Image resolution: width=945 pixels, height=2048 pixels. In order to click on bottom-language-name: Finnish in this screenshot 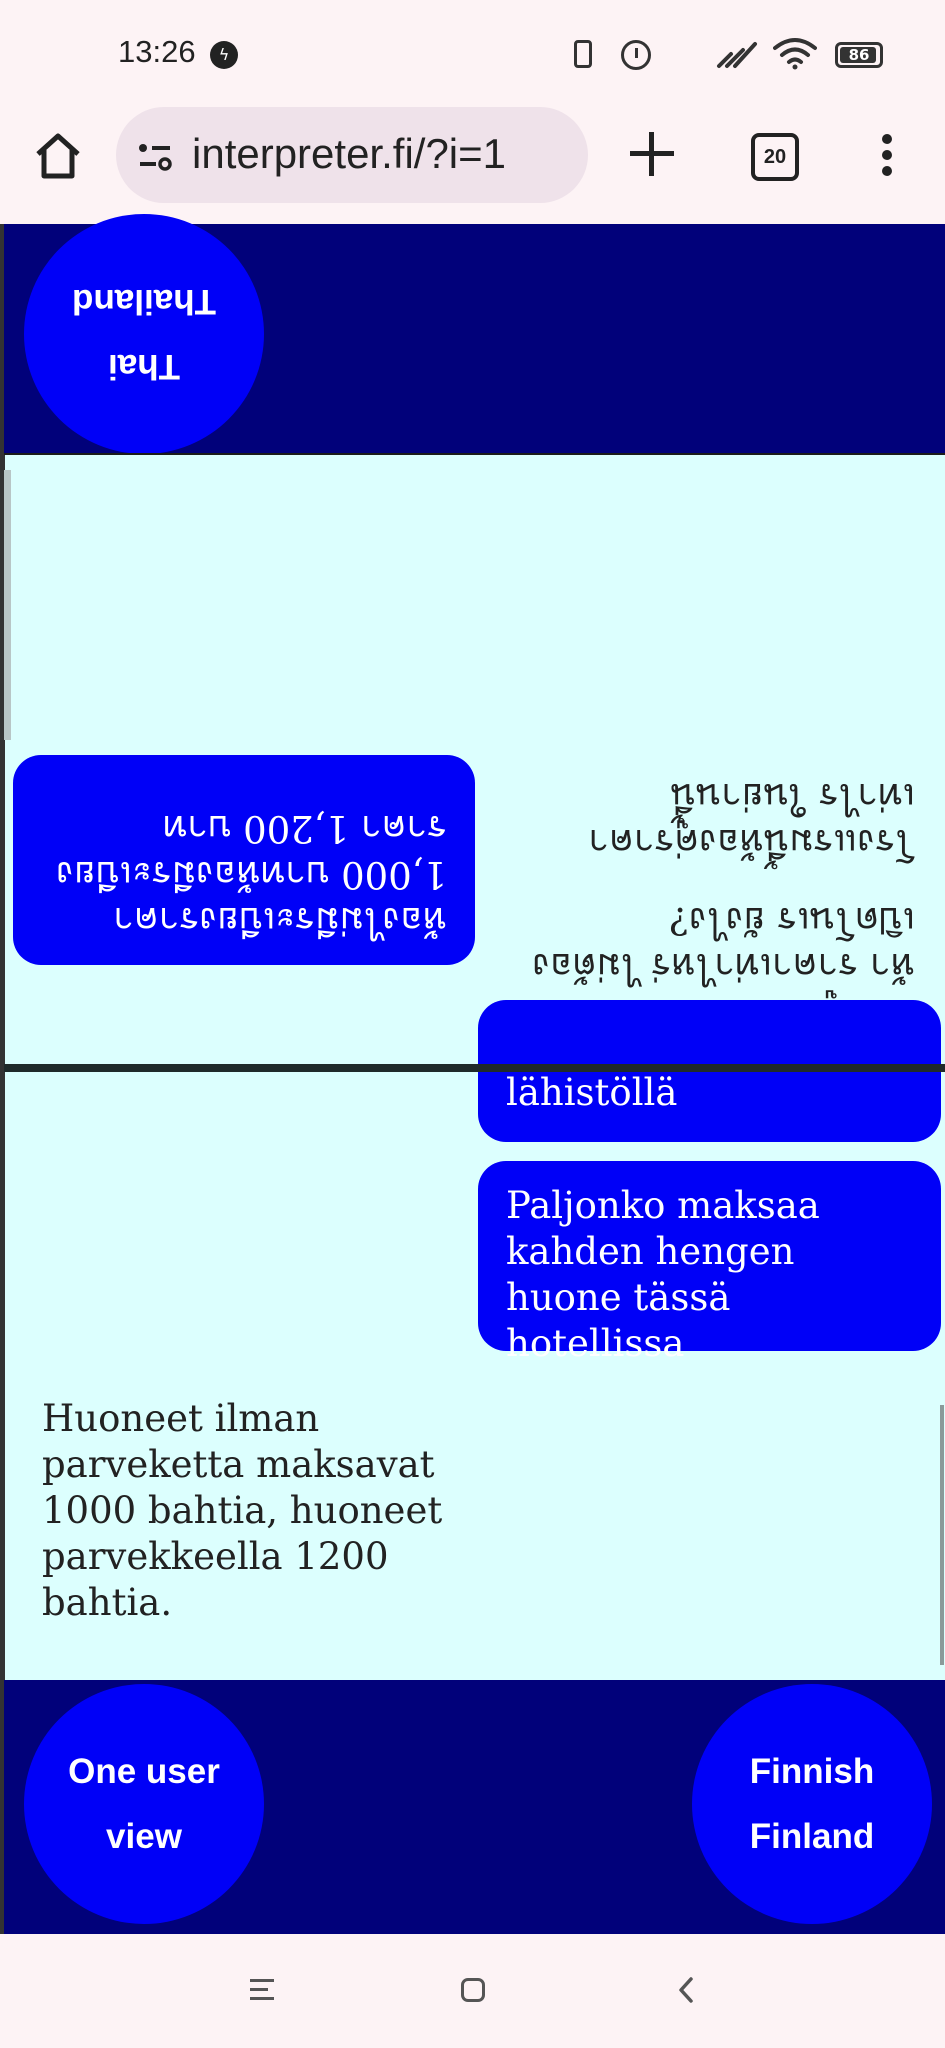, I will do `click(812, 1771)`.